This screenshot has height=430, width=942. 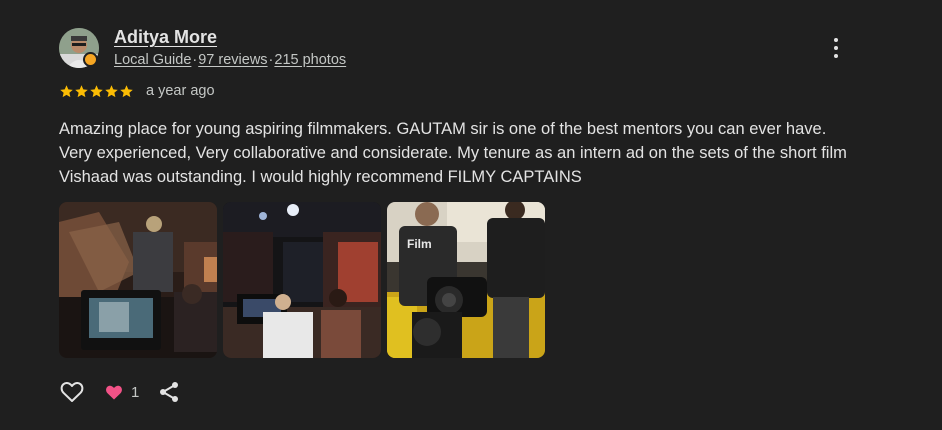 What do you see at coordinates (72, 392) in the screenshot?
I see `heart-outline-icon` at bounding box center [72, 392].